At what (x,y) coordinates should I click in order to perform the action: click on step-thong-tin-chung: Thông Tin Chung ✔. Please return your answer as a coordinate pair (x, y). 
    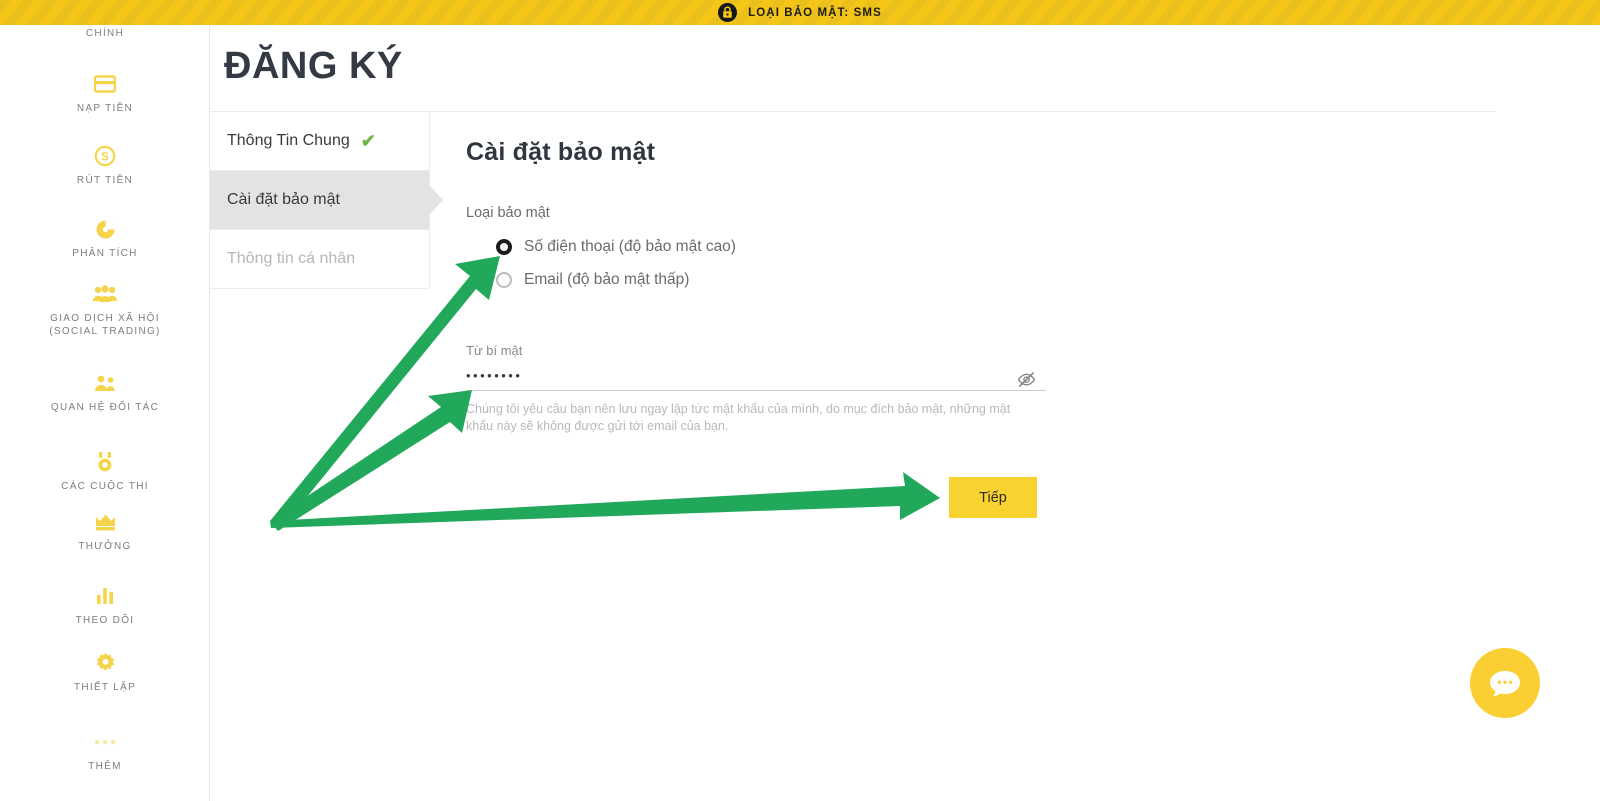
    Looking at the image, I should click on (319, 141).